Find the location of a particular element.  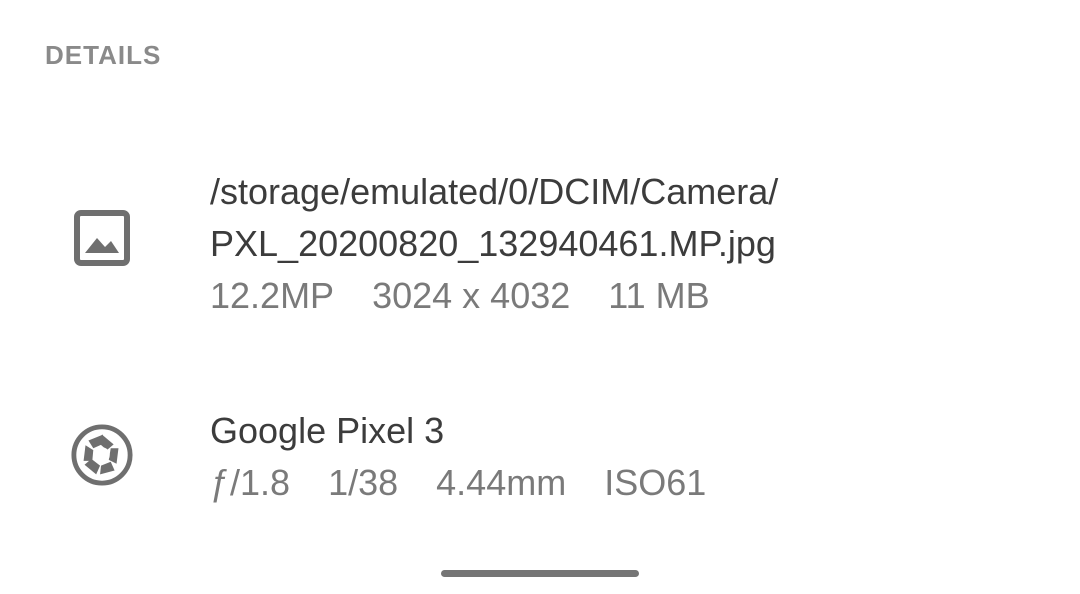

file-size: 11 MB is located at coordinates (659, 295).